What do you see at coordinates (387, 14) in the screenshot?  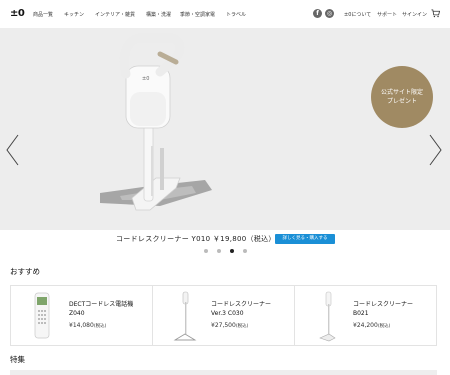 I see `support-link: サポート` at bounding box center [387, 14].